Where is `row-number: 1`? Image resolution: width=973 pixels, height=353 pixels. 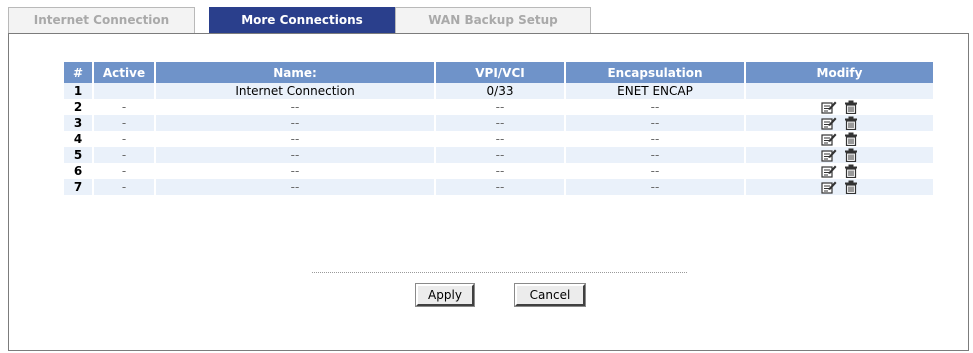
row-number: 1 is located at coordinates (79, 91).